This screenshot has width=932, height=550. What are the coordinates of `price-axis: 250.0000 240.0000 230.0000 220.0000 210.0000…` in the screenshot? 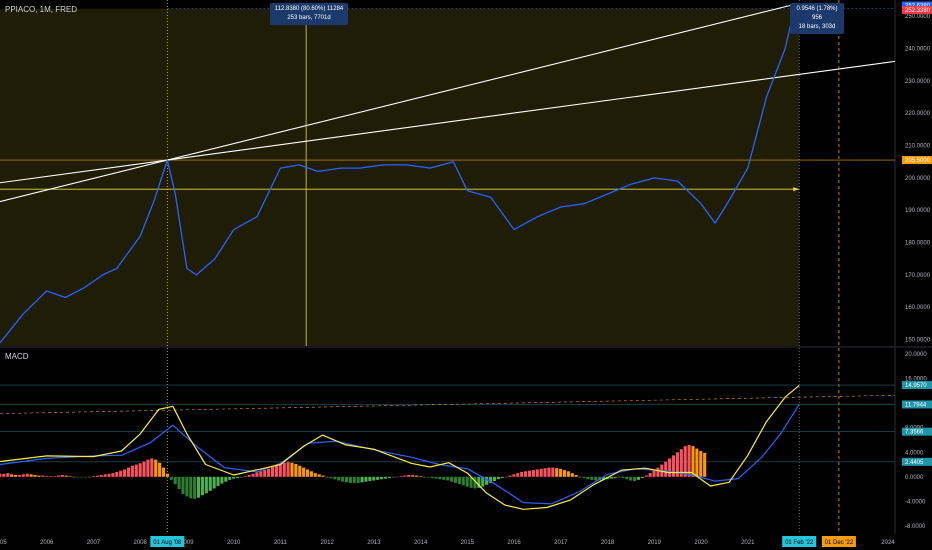 It's located at (918, 272).